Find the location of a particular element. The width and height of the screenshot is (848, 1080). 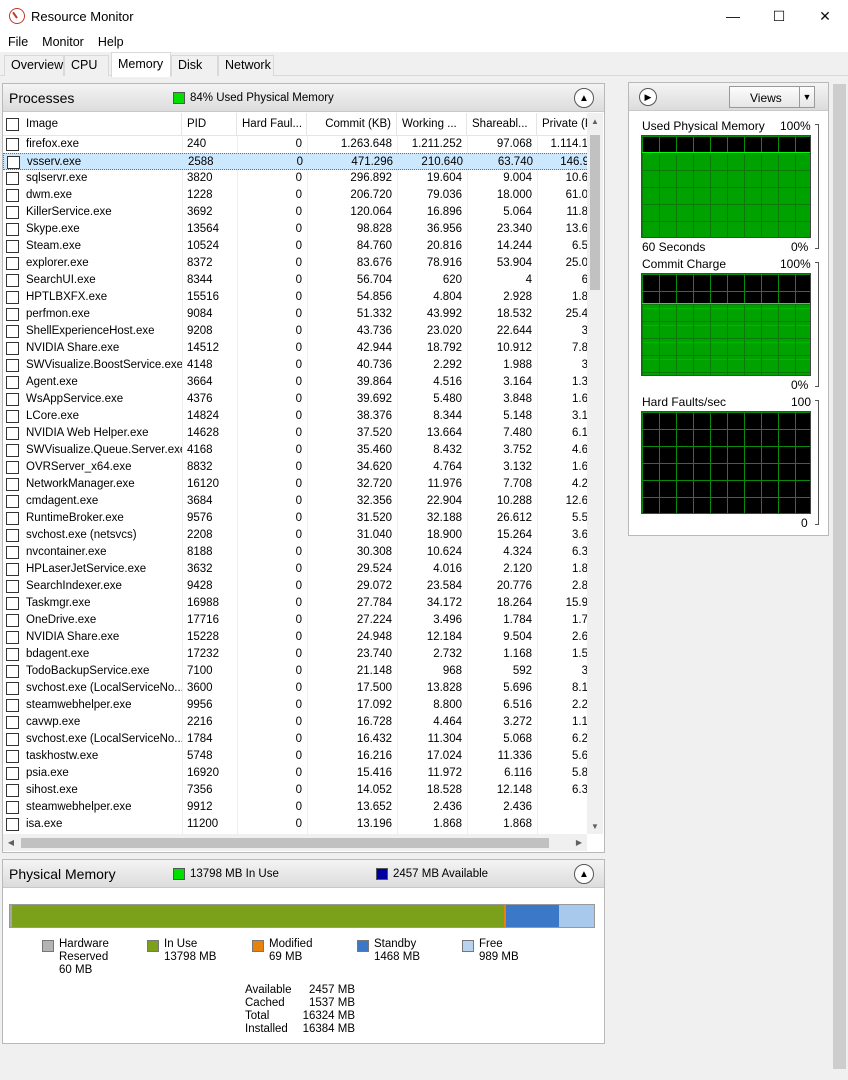

table-row: perfmon.exe 9084 0 51.332 43.992 18.532 25.4 is located at coordinates (298, 314).